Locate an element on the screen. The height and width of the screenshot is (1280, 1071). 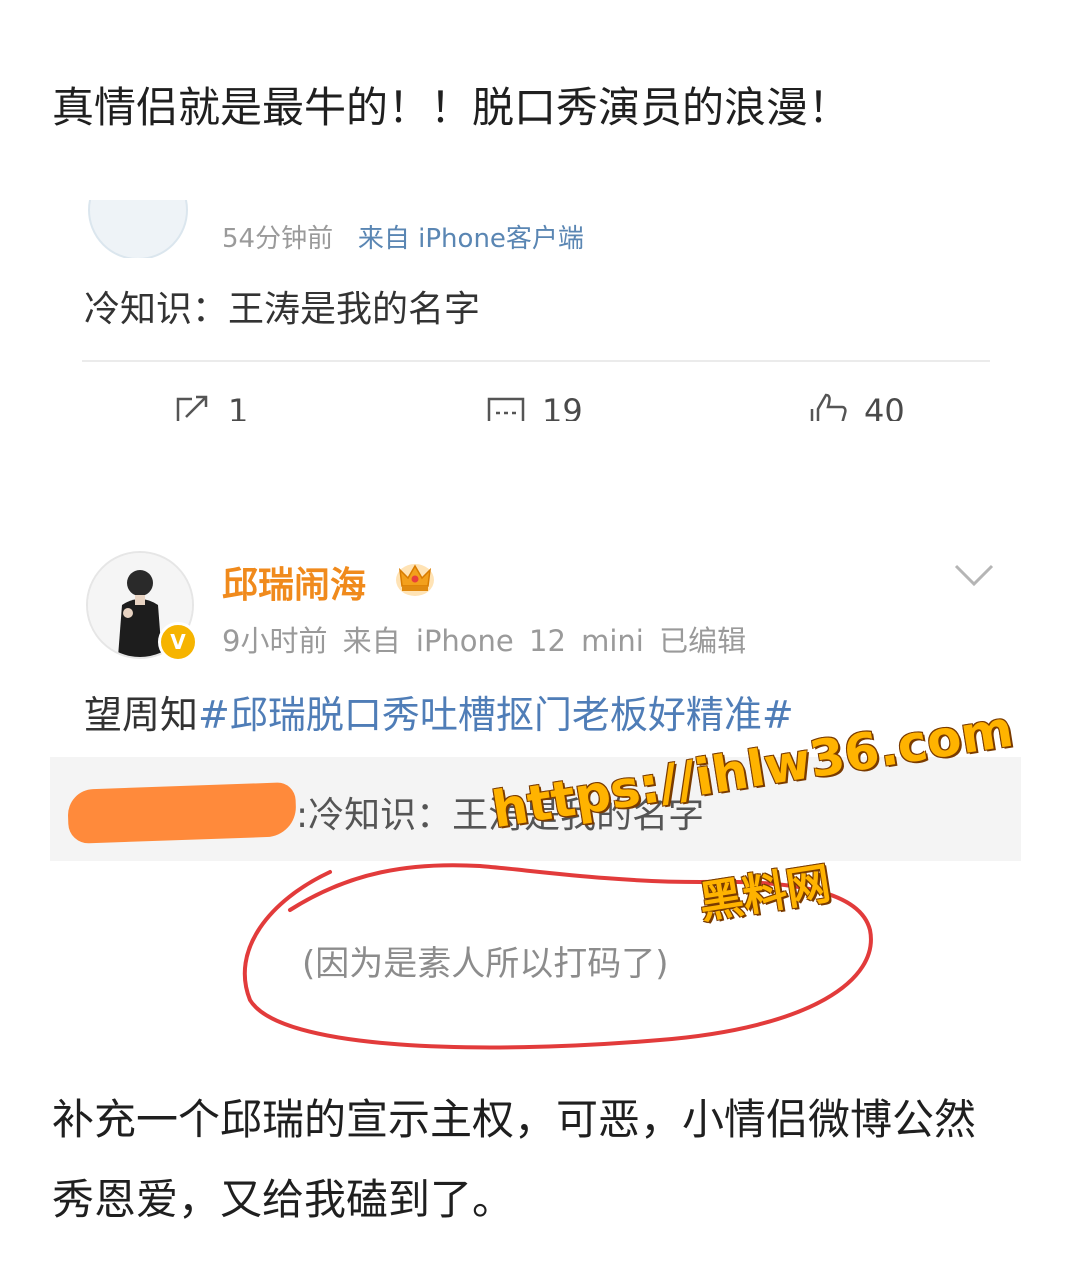
post-top-header: 54分钟前 来自 iPhone客户端 is located at coordinates (535, 229).